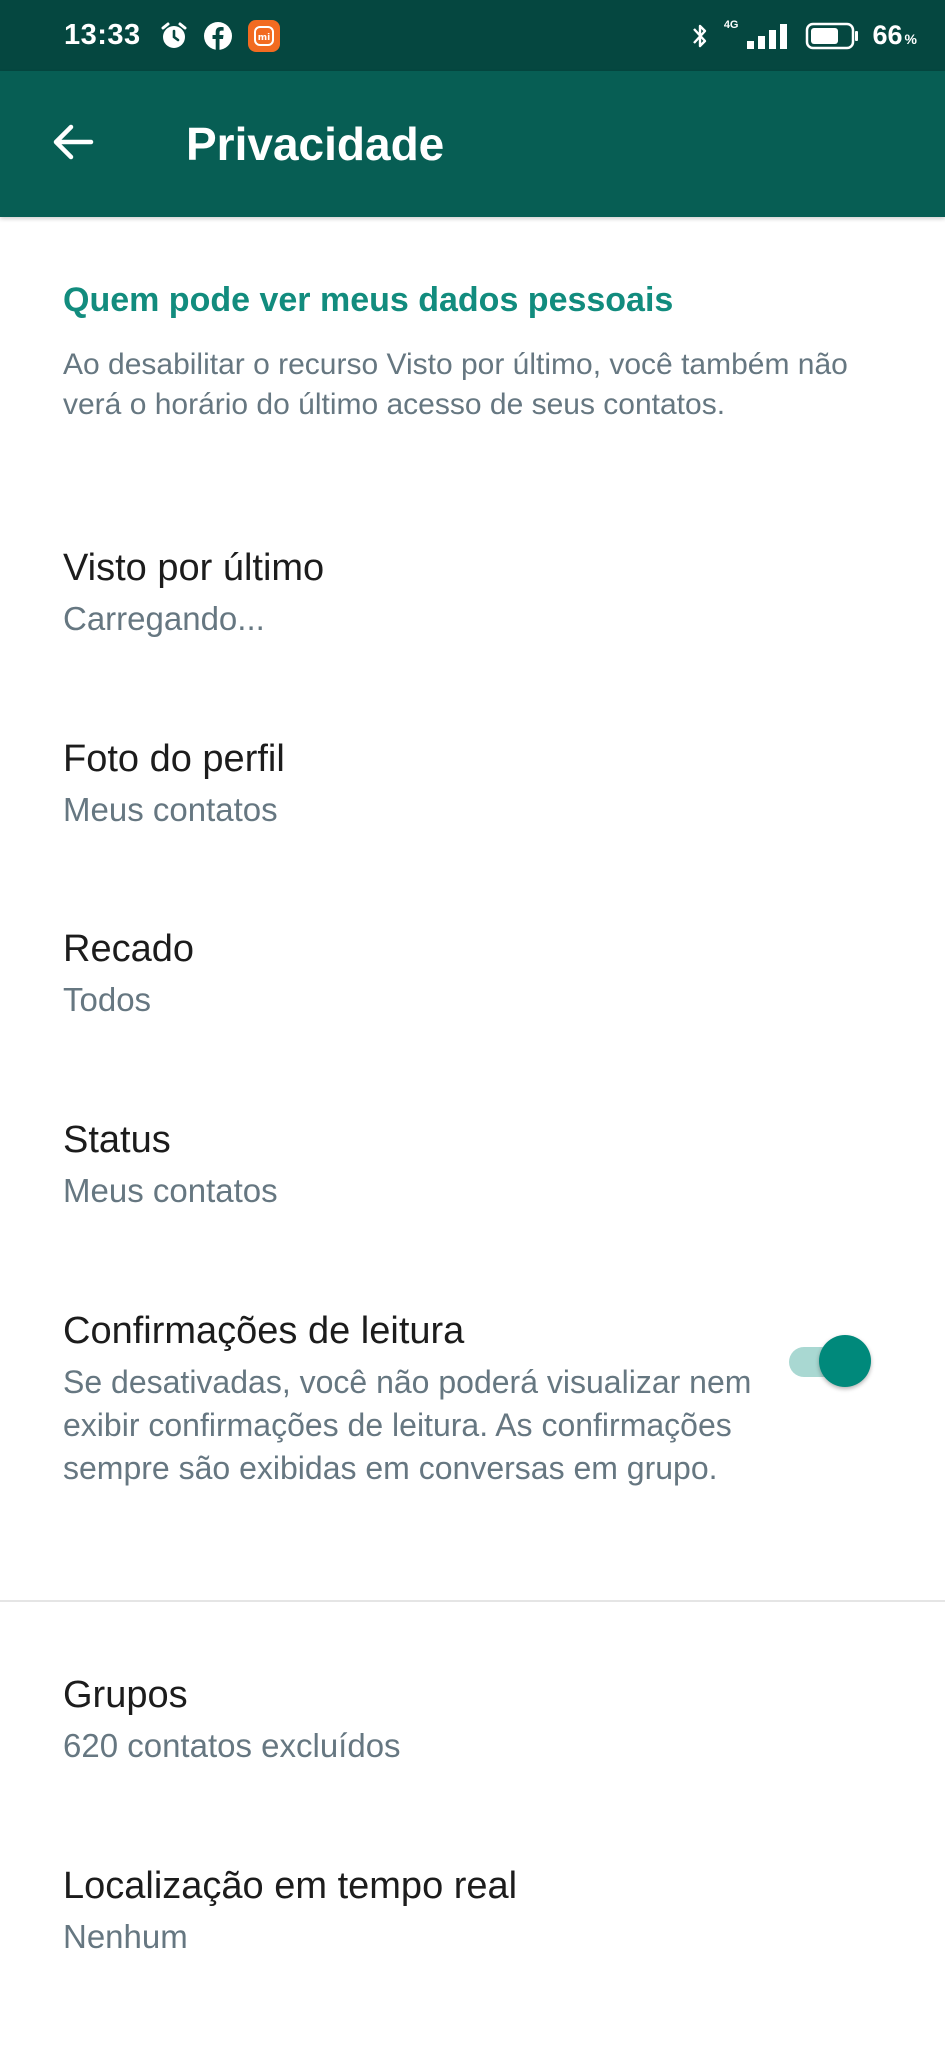 The width and height of the screenshot is (945, 2048). What do you see at coordinates (194, 568) in the screenshot?
I see `setting-title: Visto por último` at bounding box center [194, 568].